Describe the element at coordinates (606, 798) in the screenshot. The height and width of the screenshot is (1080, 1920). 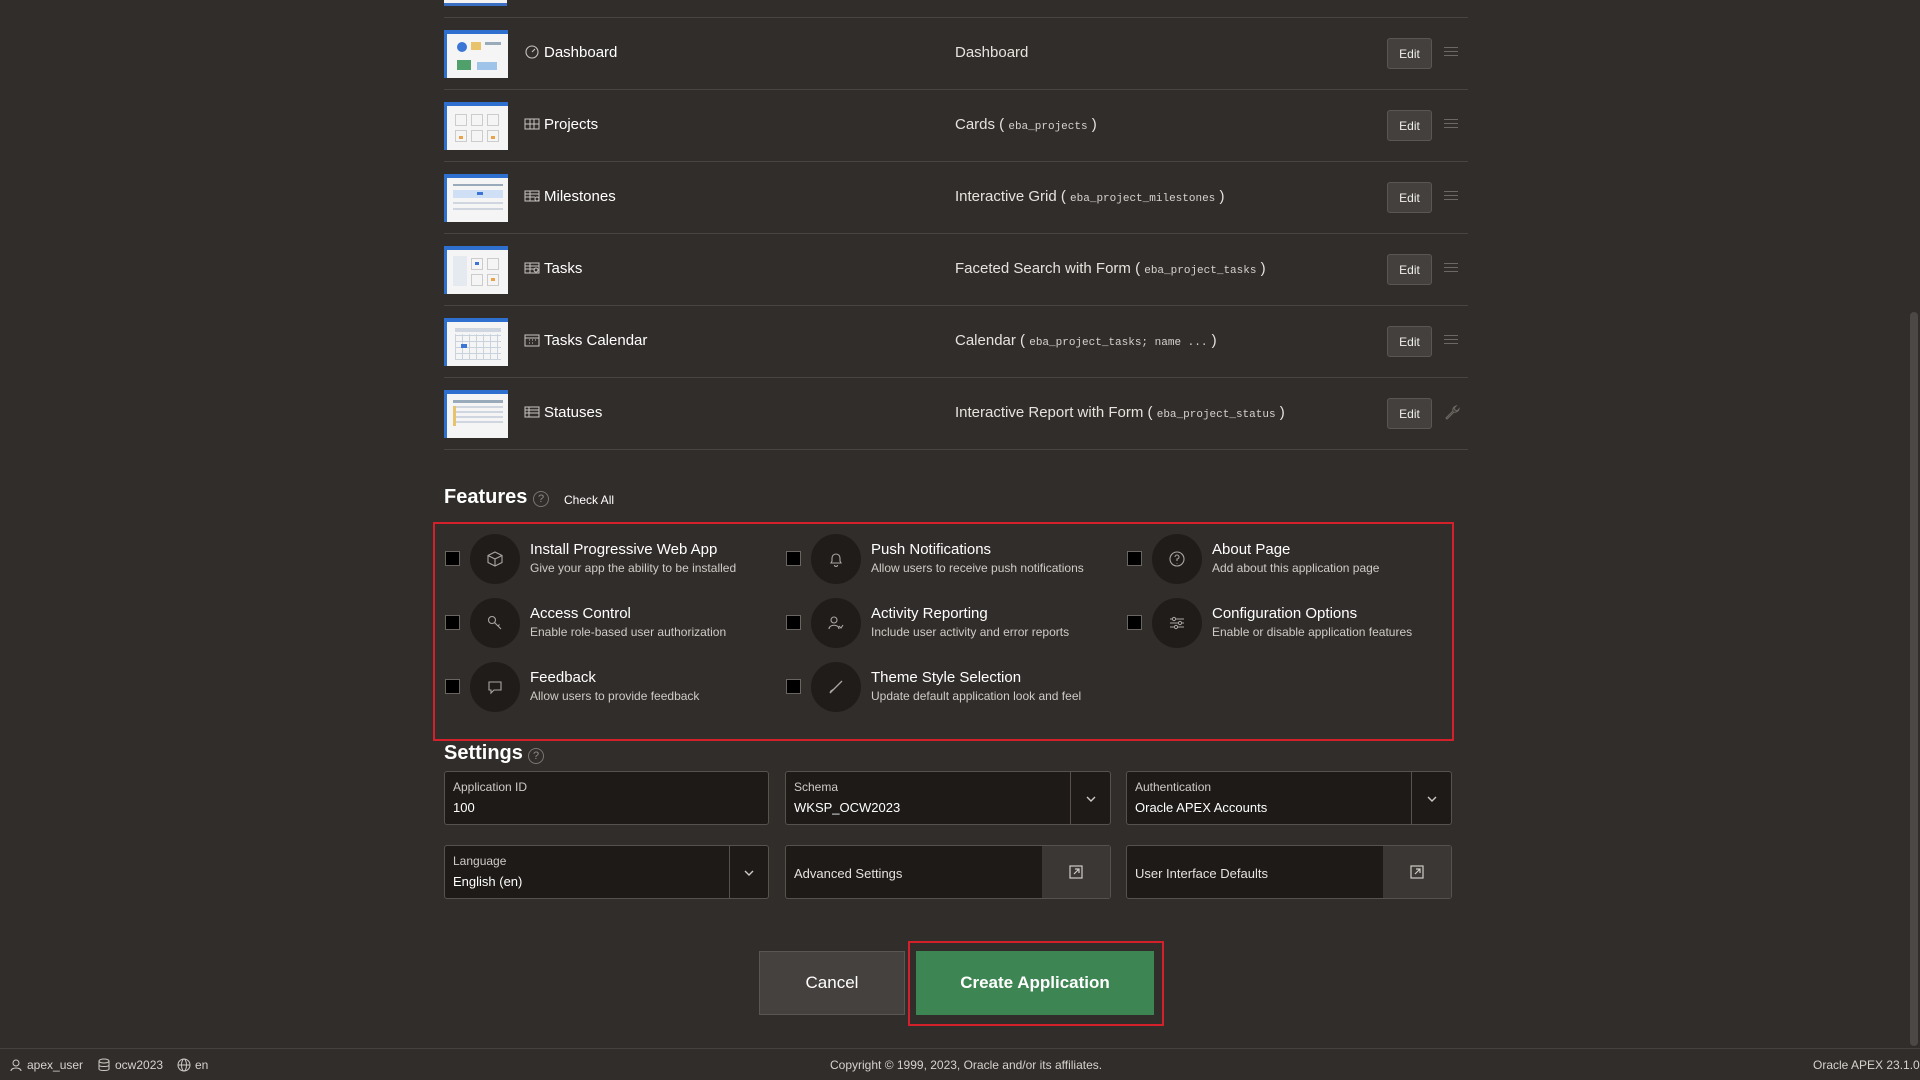
I see `application-id-field: Application ID 100` at that location.